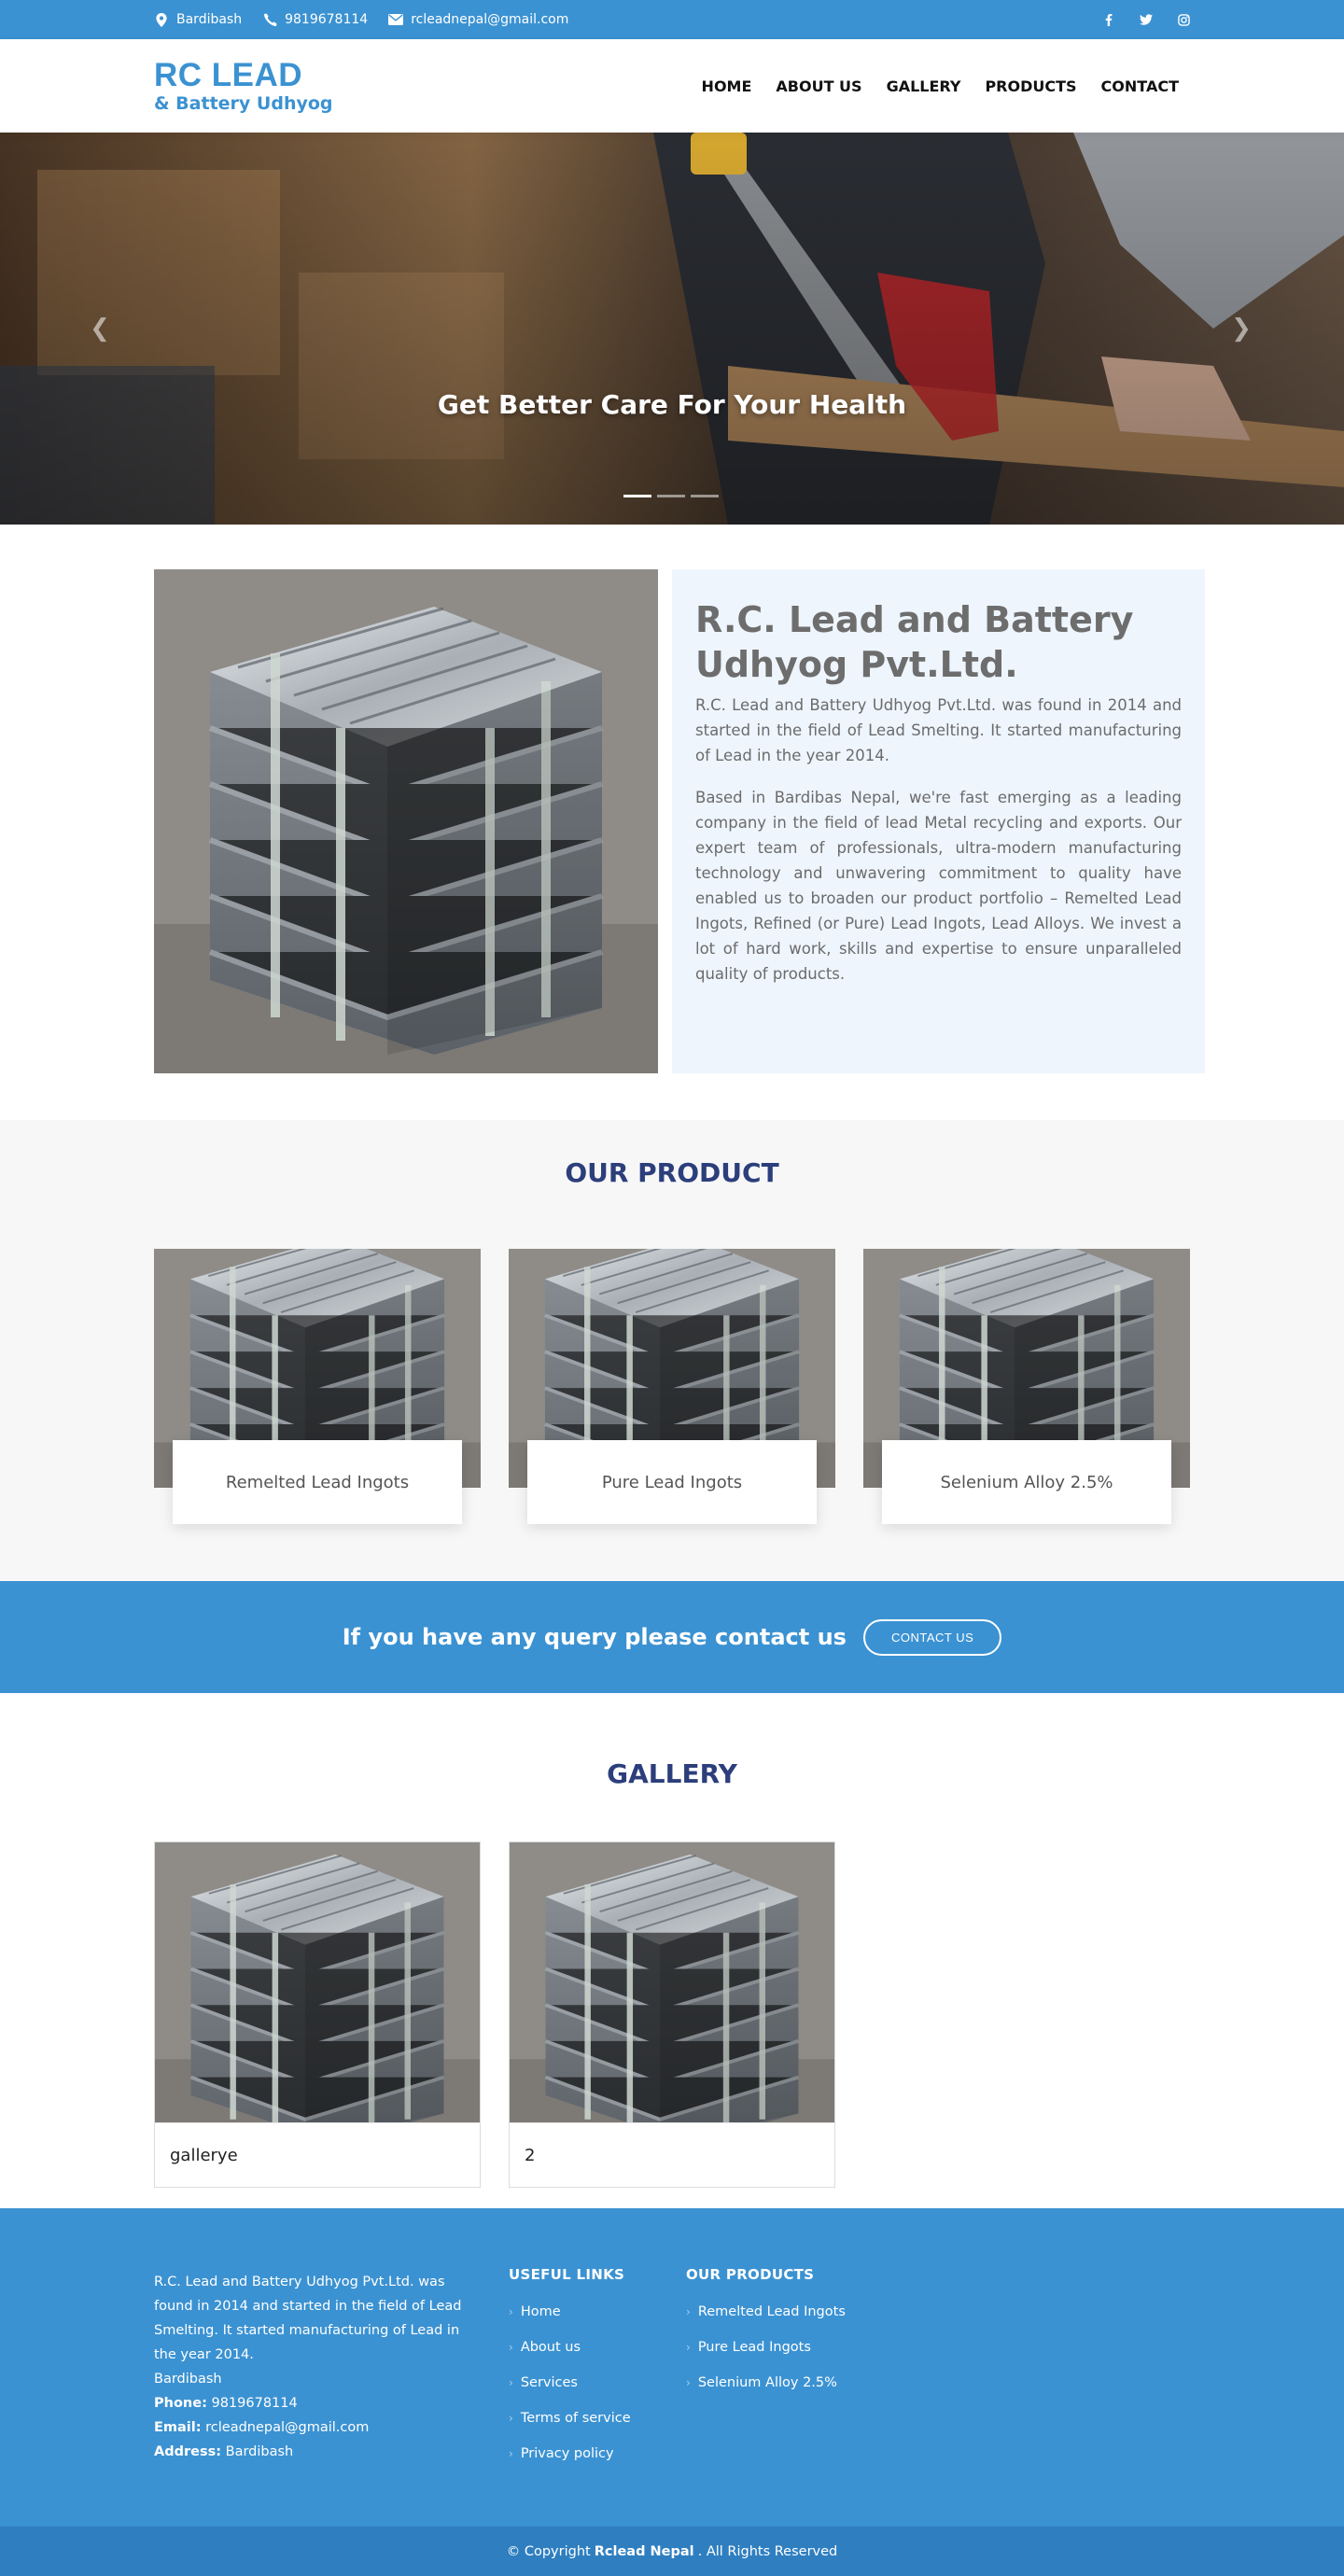 The height and width of the screenshot is (2576, 1344). Describe the element at coordinates (727, 86) in the screenshot. I see `nav-home: HOME` at that location.